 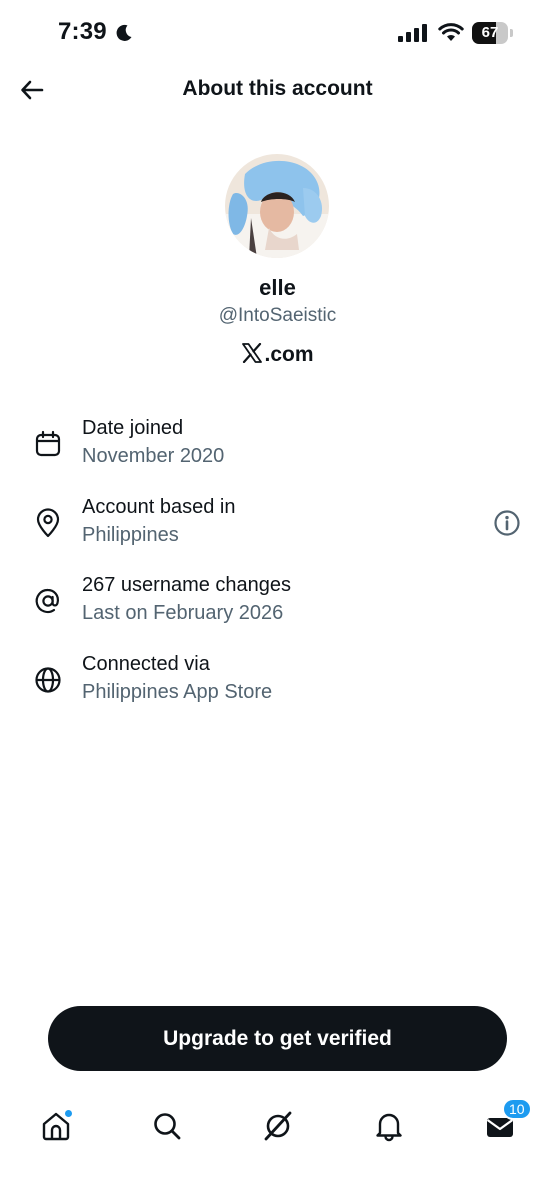 I want to click on header: About this account, so click(x=277, y=90).